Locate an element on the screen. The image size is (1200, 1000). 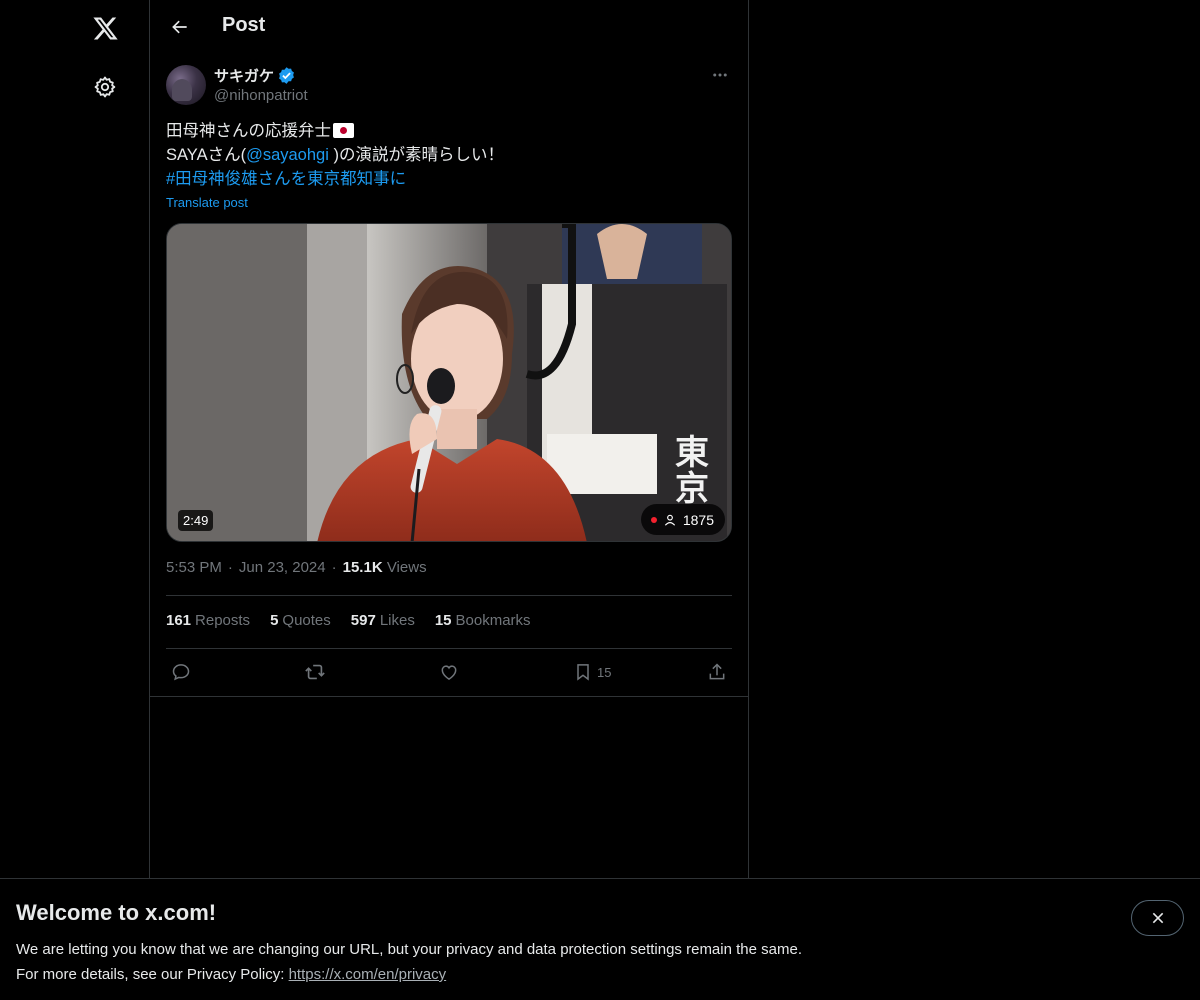
like-button is located at coordinates (449, 672).